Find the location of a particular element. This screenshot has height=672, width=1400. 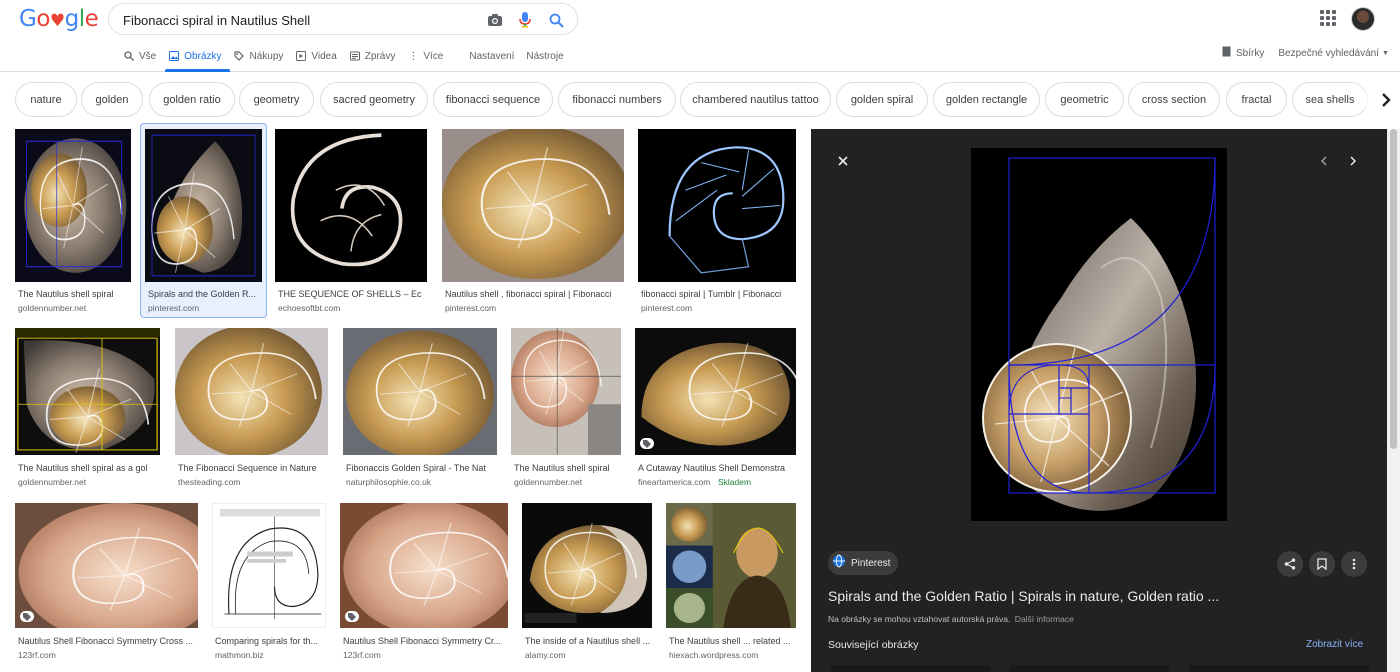

site-name: Pinterest is located at coordinates (871, 563).